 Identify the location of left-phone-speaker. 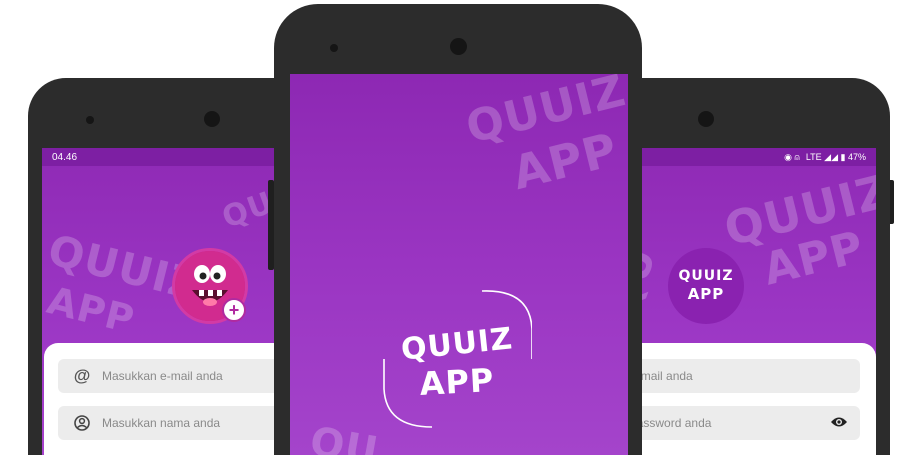
(90, 120).